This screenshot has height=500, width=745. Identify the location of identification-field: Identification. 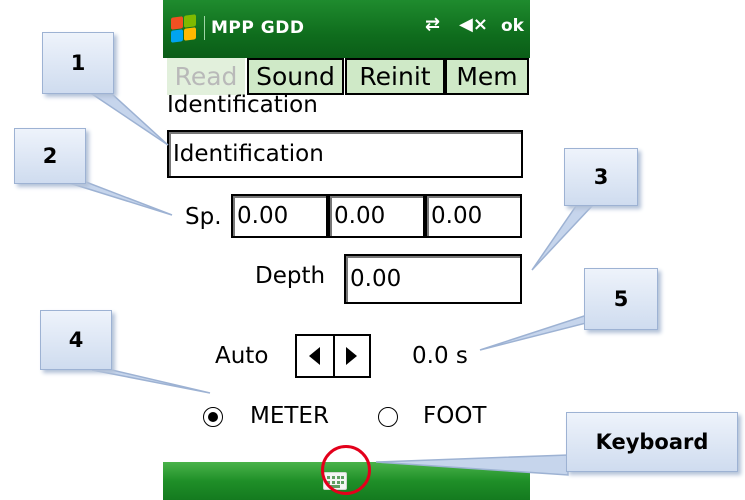
(345, 154).